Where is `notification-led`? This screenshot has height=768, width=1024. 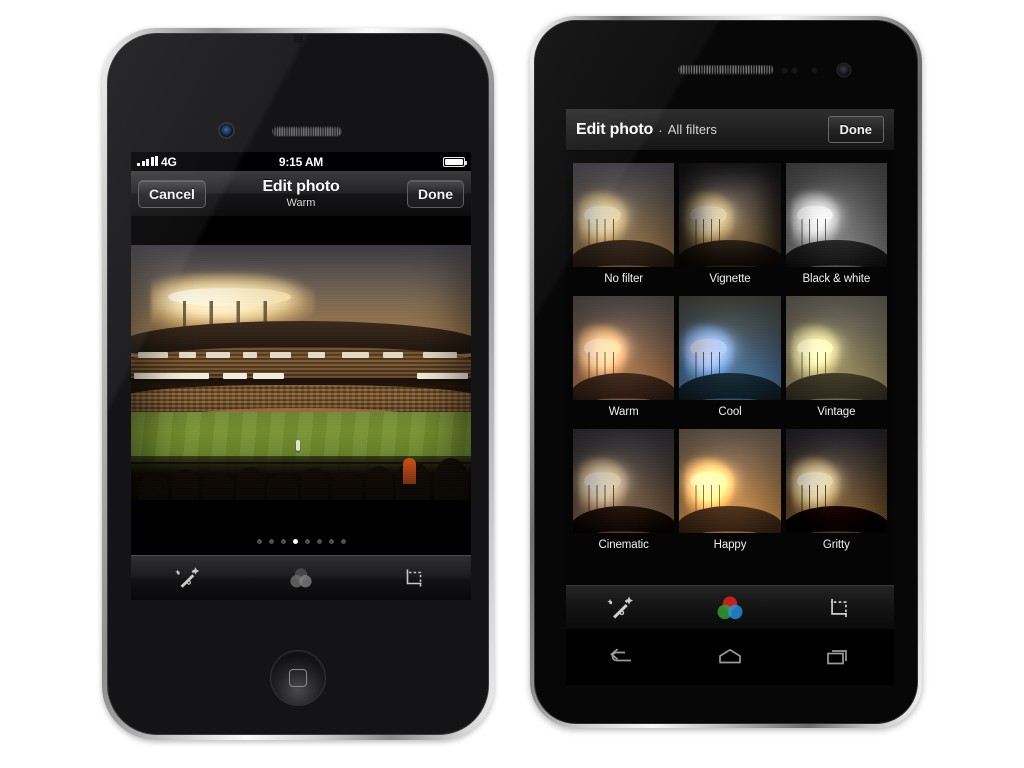
notification-led is located at coordinates (814, 70).